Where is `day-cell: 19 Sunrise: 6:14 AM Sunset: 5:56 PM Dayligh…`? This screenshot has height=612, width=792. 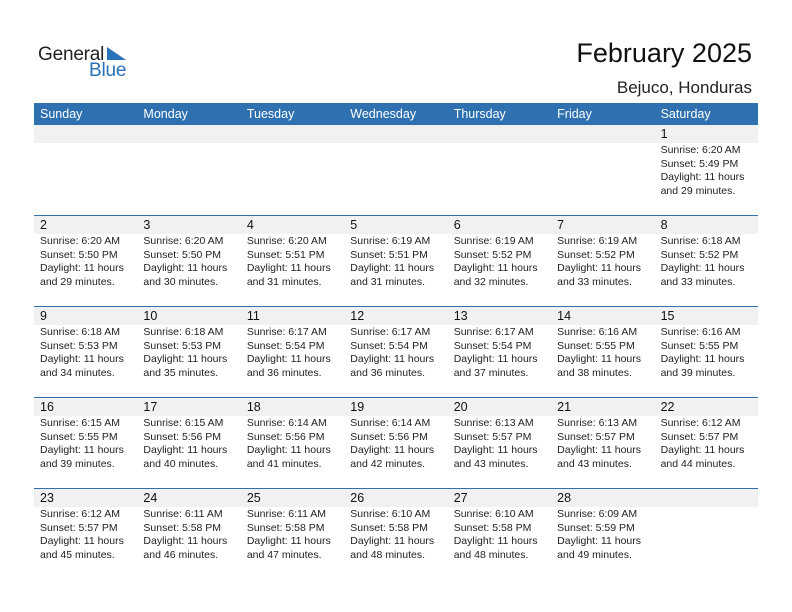 day-cell: 19 Sunrise: 6:14 AM Sunset: 5:56 PM Dayligh… is located at coordinates (396, 443).